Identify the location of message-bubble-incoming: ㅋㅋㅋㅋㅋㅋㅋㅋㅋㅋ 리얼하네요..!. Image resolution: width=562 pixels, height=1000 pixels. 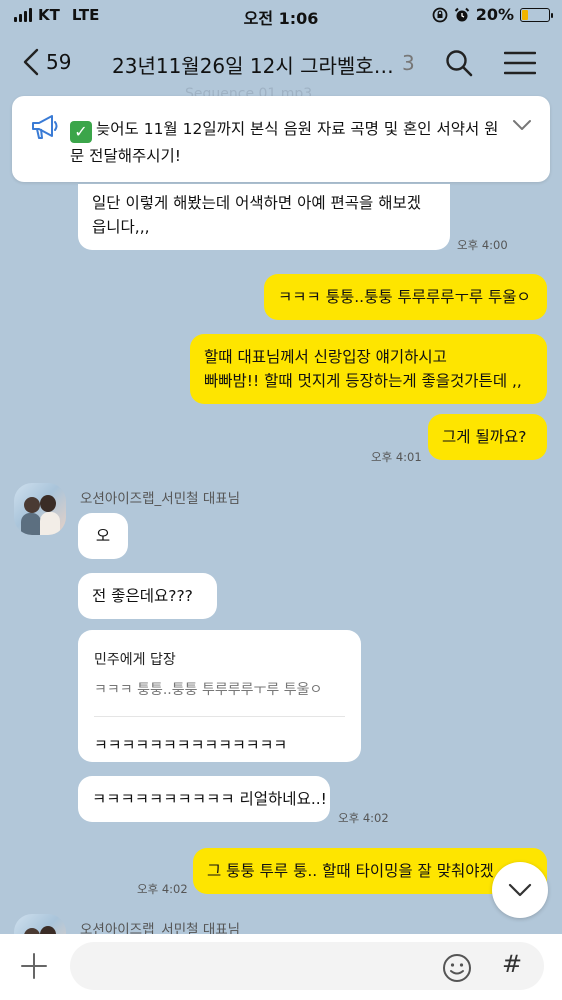
(204, 799).